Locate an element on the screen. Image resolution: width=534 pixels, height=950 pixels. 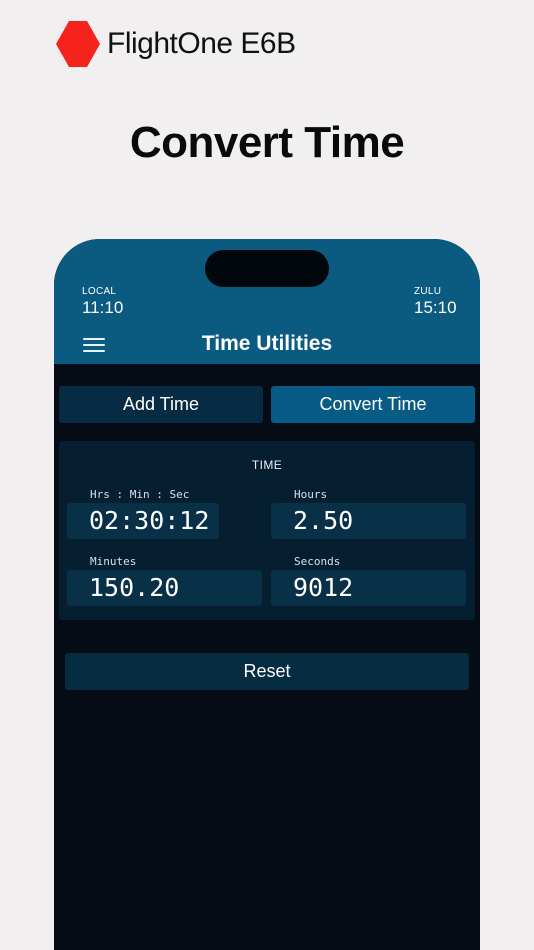
local-time-label: LOCAL is located at coordinates (99, 291).